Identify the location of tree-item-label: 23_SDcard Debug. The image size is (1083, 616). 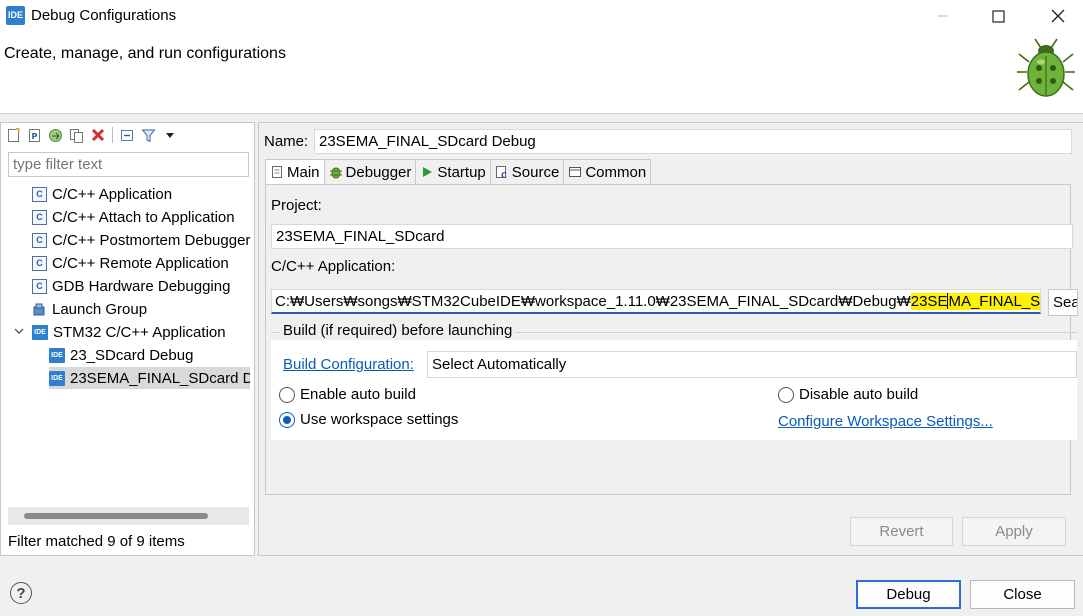
(132, 355).